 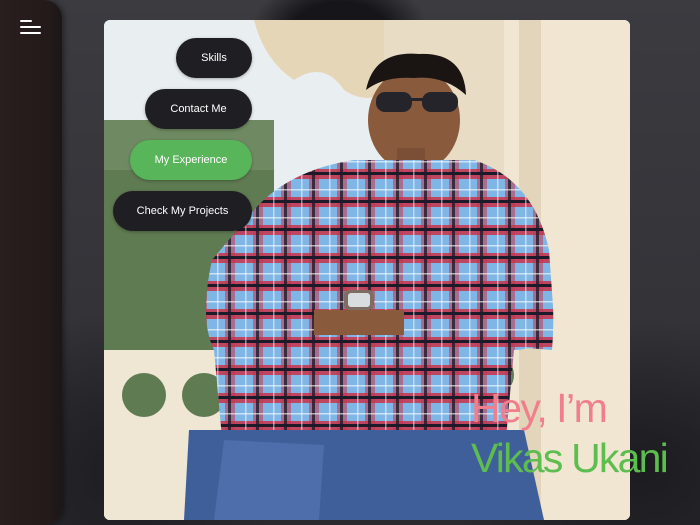 I want to click on nav-skills-button: Skills, so click(x=214, y=58).